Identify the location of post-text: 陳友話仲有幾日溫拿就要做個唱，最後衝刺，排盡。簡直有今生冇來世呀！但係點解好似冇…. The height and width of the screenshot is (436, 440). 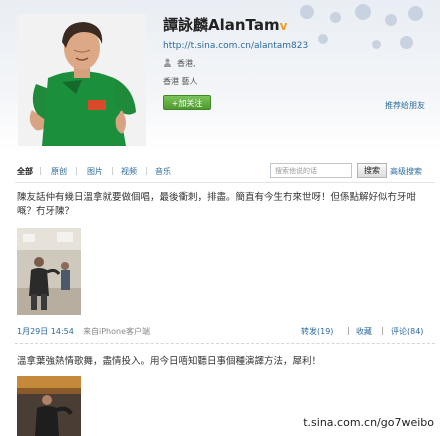
(217, 204).